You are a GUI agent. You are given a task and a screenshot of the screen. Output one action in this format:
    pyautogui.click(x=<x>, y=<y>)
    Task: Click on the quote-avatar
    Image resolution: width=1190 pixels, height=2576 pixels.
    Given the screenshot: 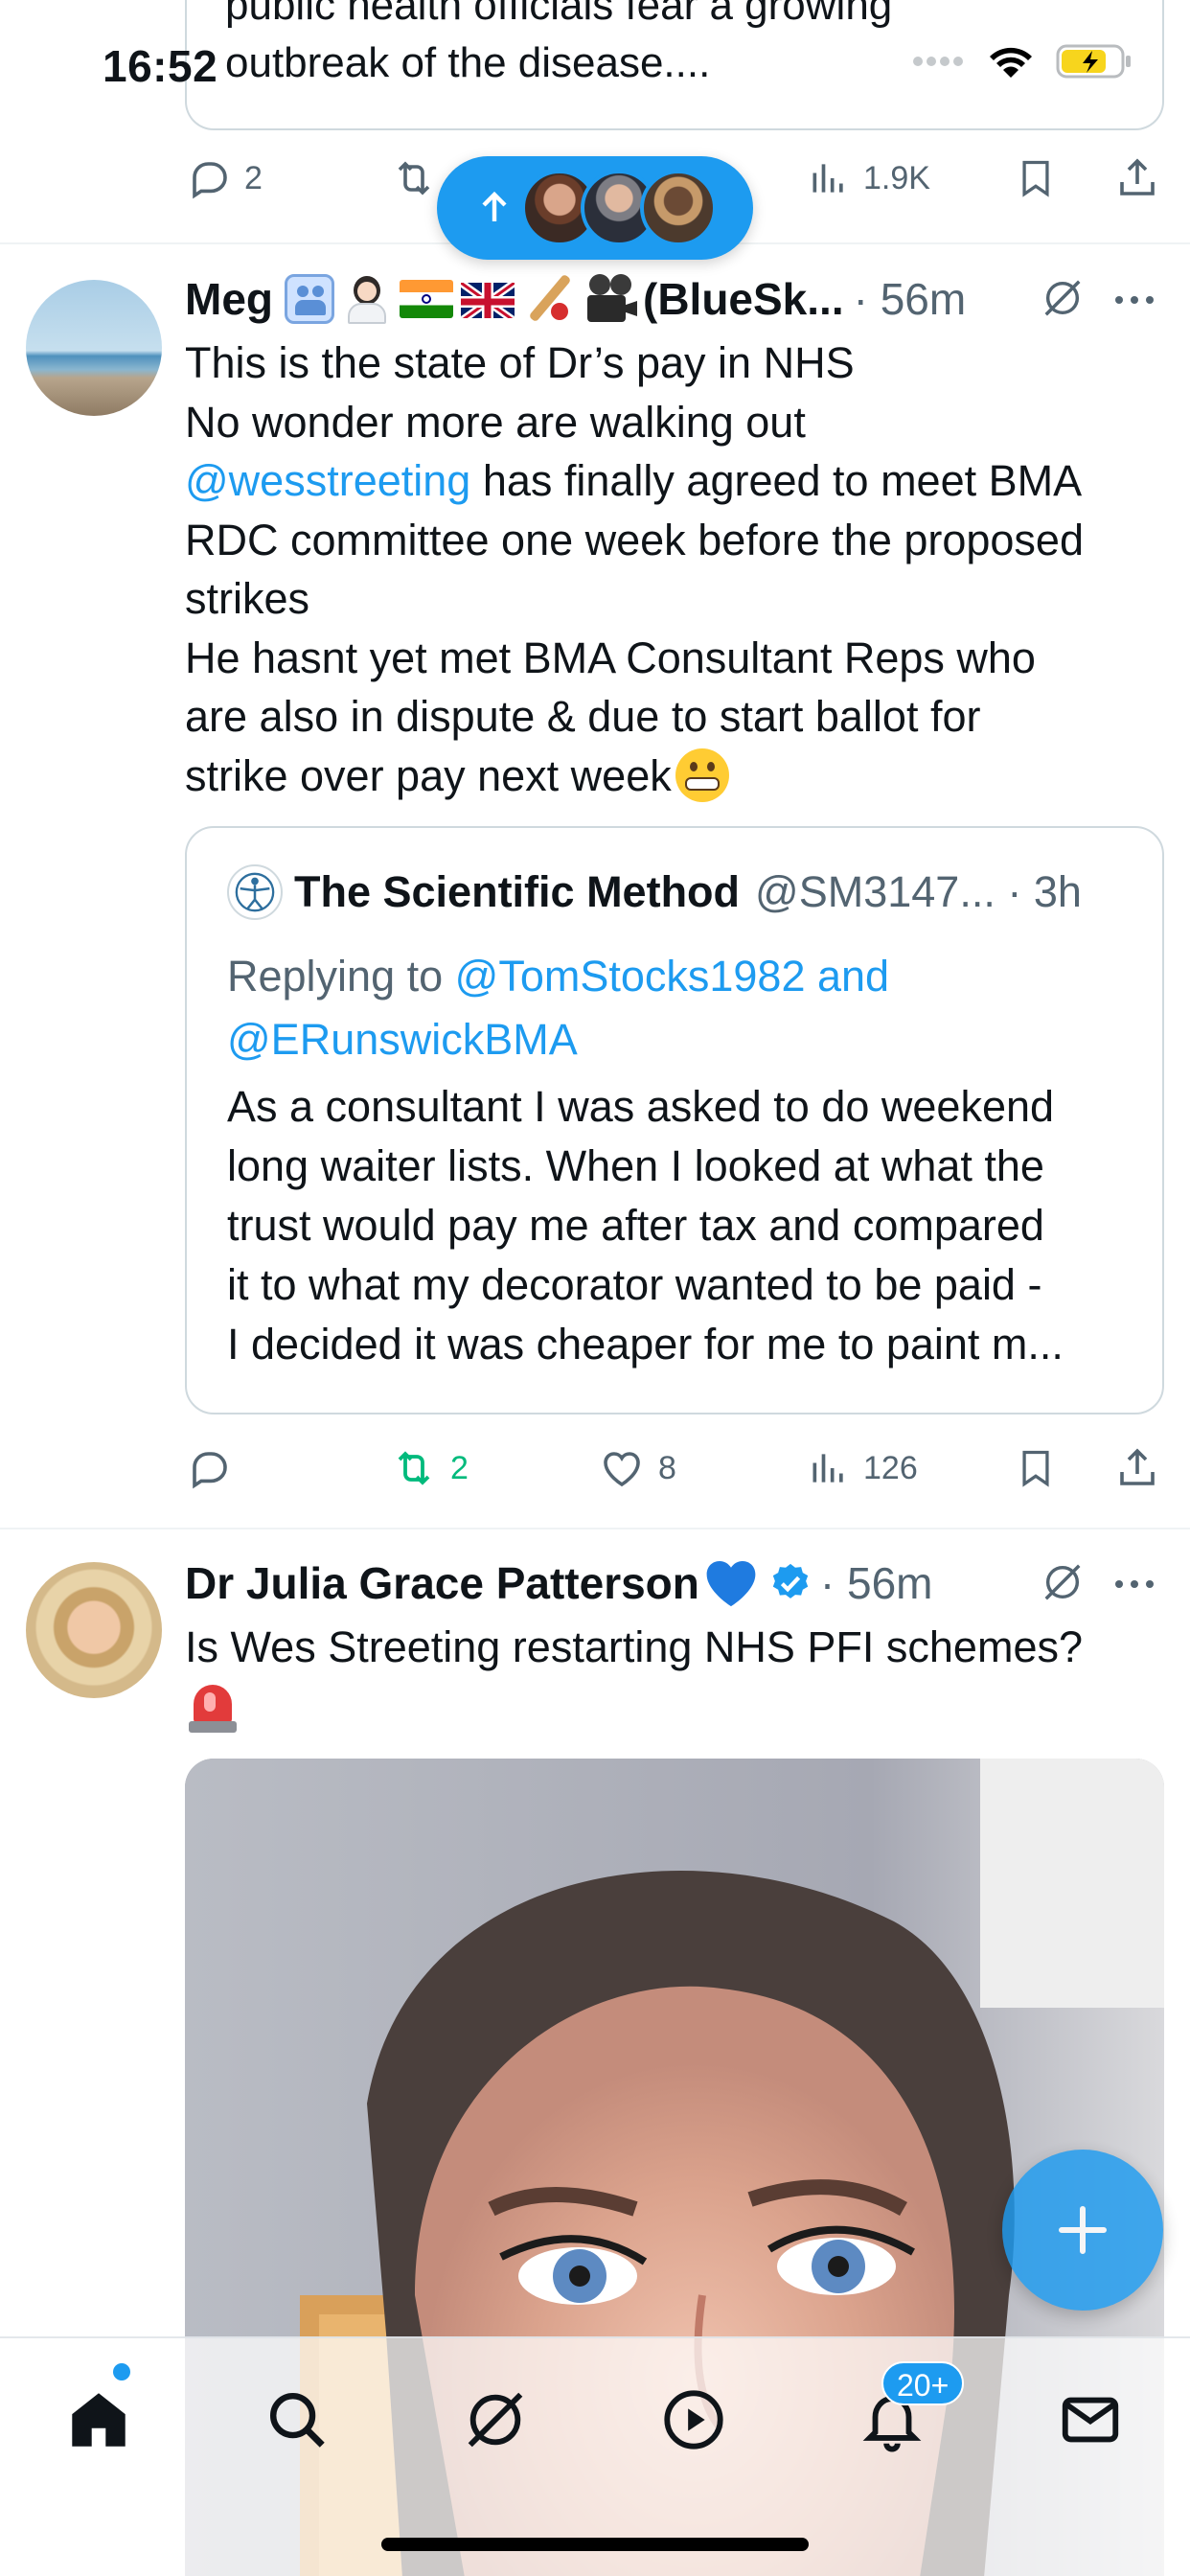 What is the action you would take?
    pyautogui.click(x=255, y=892)
    